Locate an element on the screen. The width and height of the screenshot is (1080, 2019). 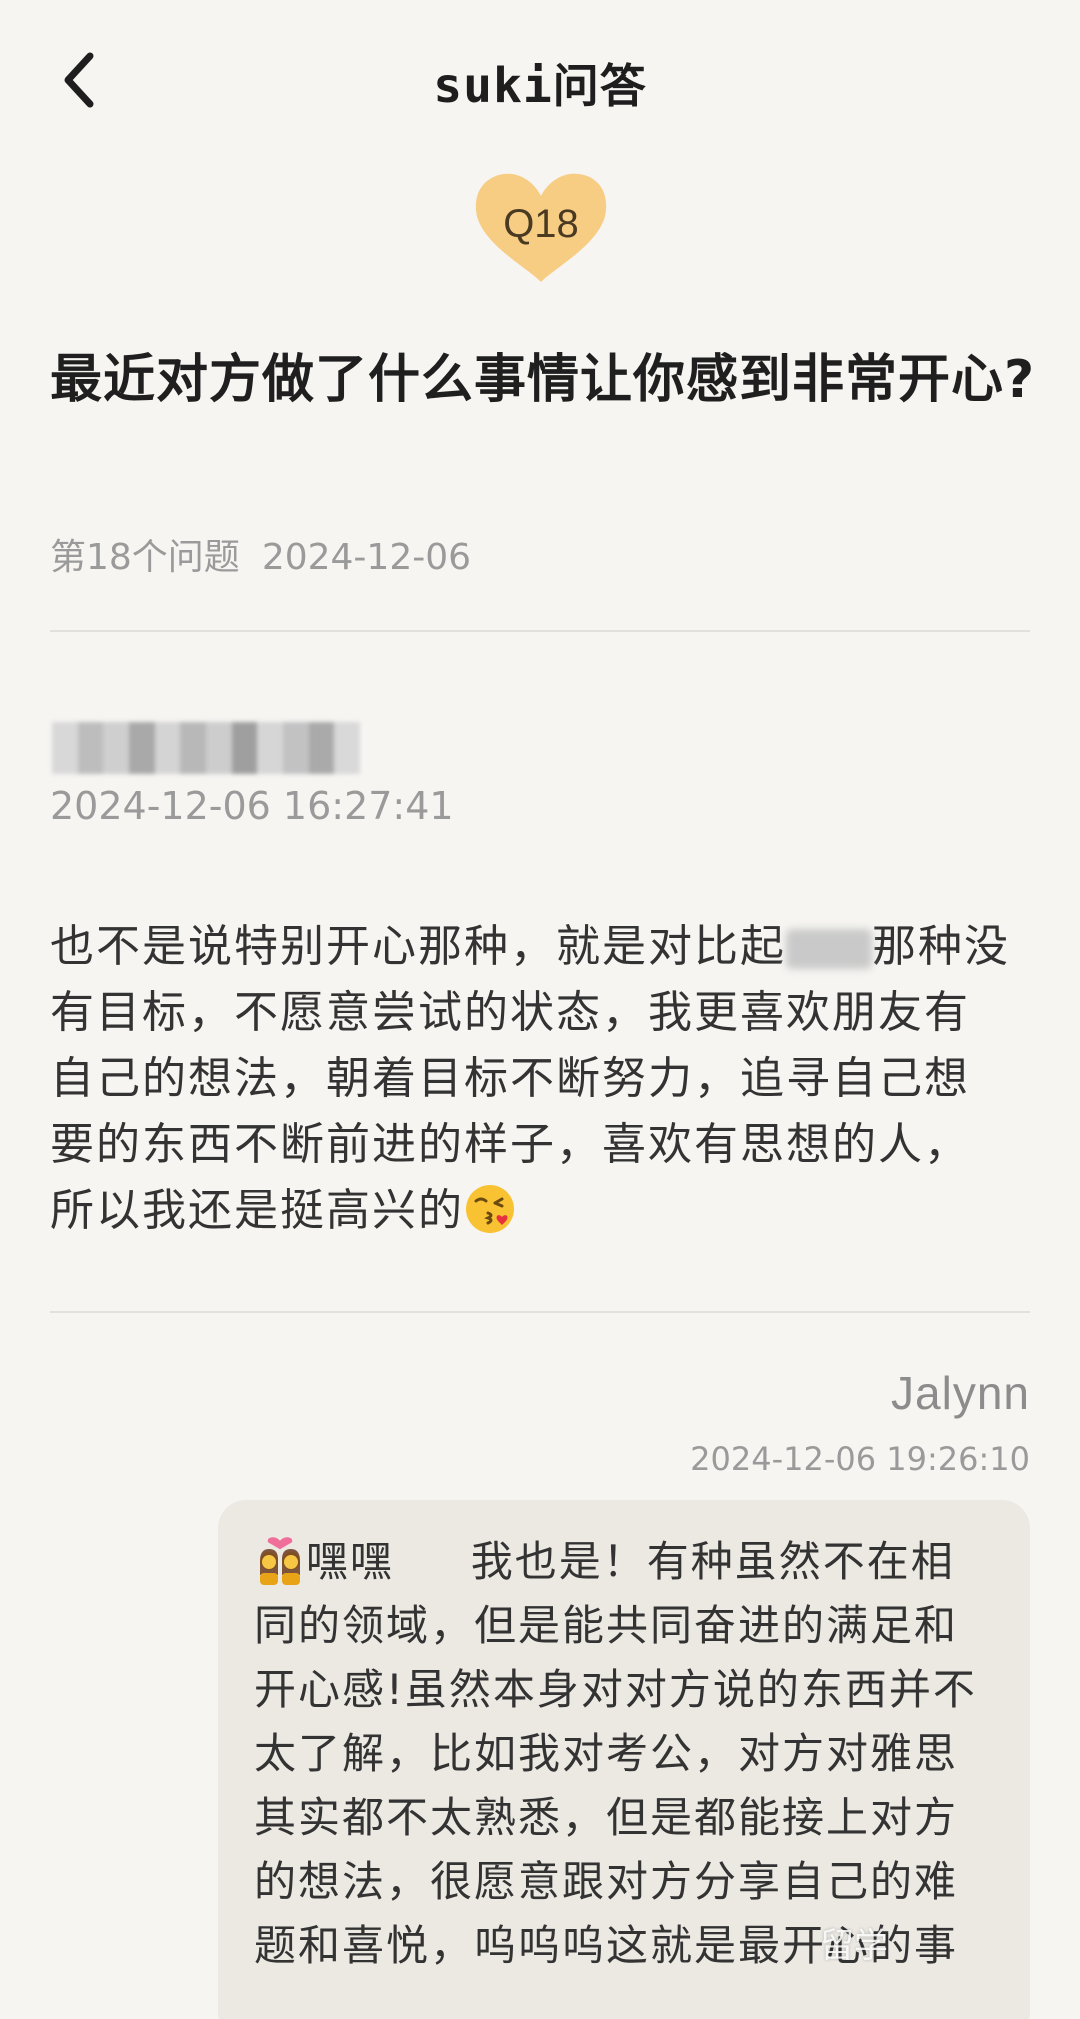
watermark: 留学 is located at coordinates (854, 1946).